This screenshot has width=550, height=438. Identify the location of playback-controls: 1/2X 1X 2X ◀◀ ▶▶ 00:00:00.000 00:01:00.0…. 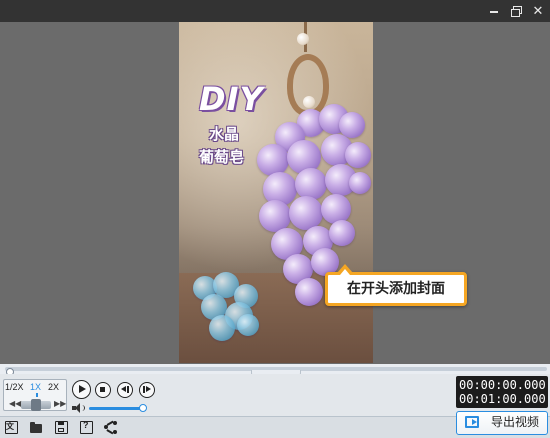
(275, 395).